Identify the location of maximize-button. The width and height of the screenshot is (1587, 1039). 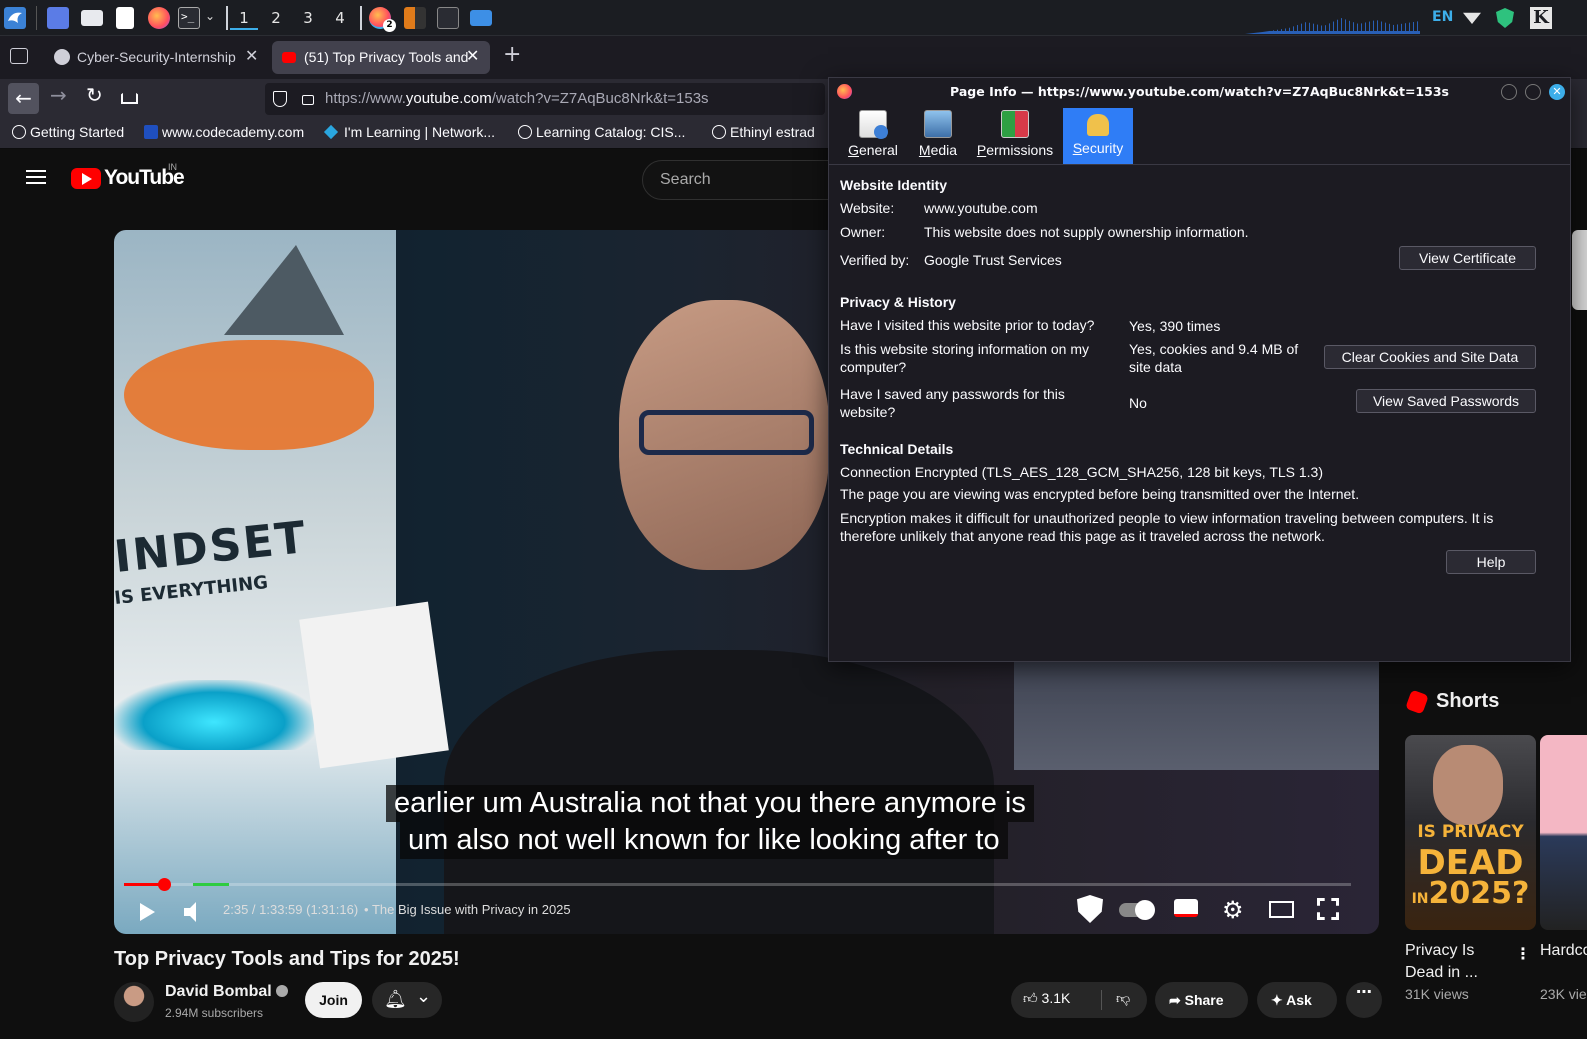
(1533, 92).